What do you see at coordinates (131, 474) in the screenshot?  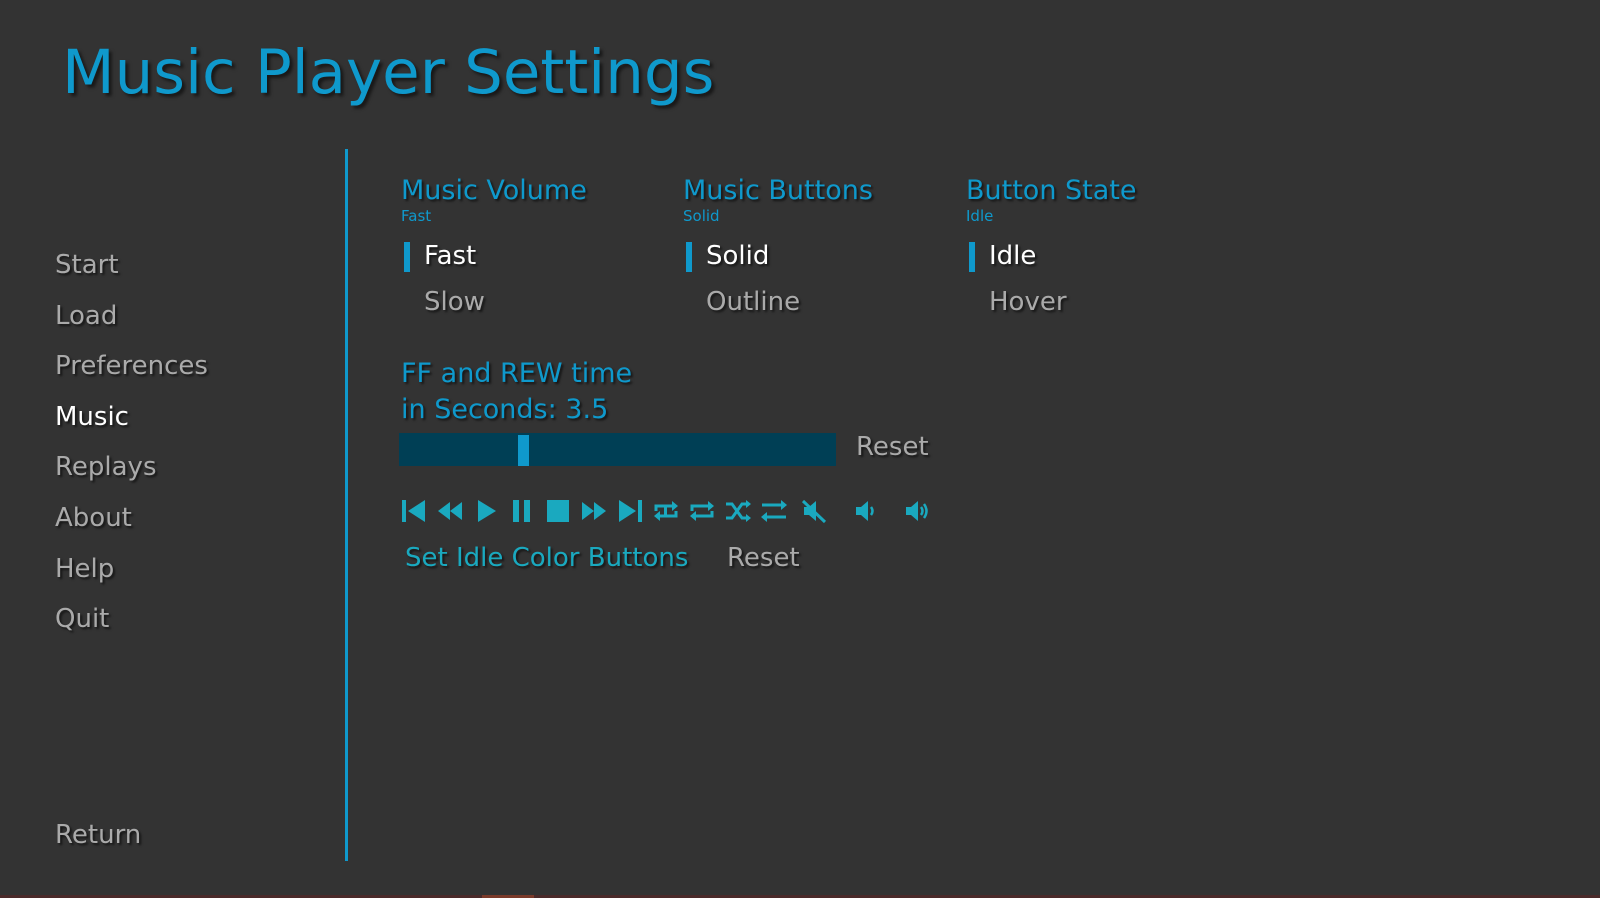 I see `nav-item-replays: Replays` at bounding box center [131, 474].